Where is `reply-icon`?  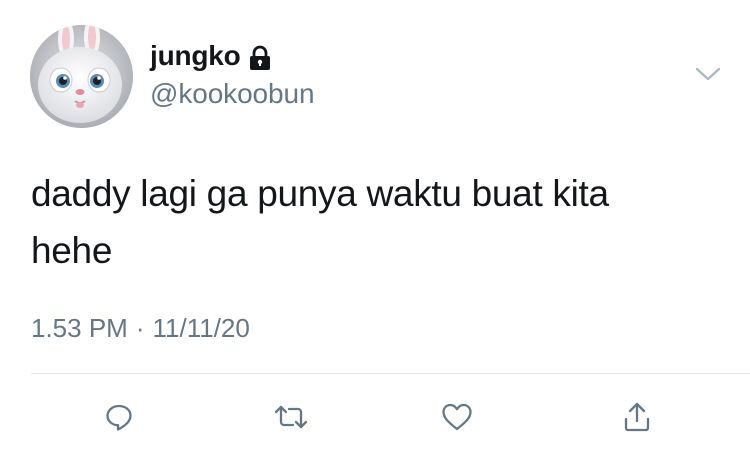 reply-icon is located at coordinates (119, 417).